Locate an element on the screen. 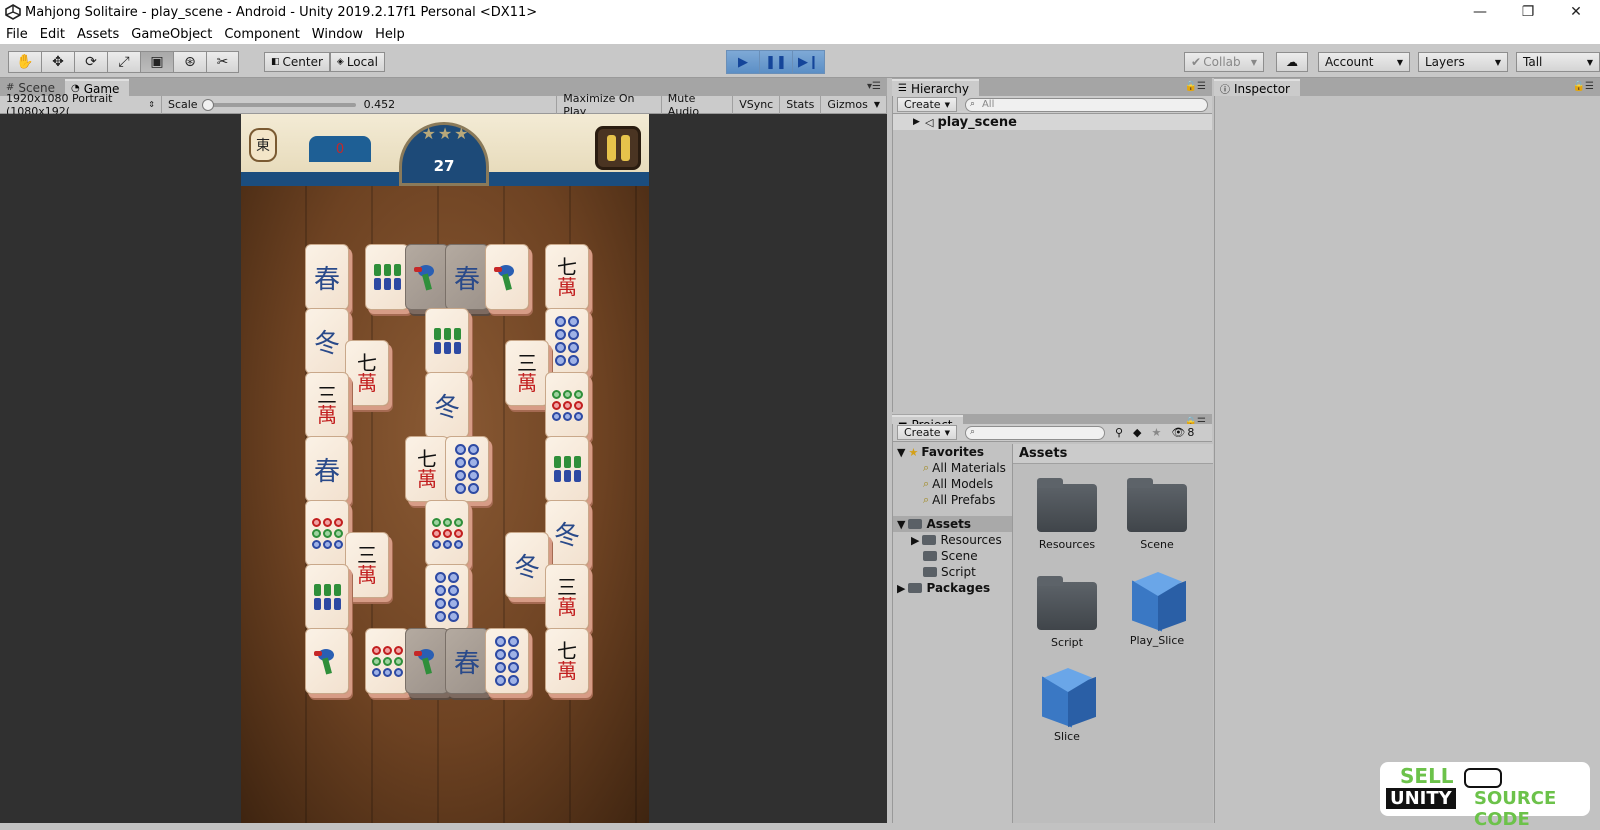 This screenshot has height=830, width=1600. menu-file: File is located at coordinates (17, 34).